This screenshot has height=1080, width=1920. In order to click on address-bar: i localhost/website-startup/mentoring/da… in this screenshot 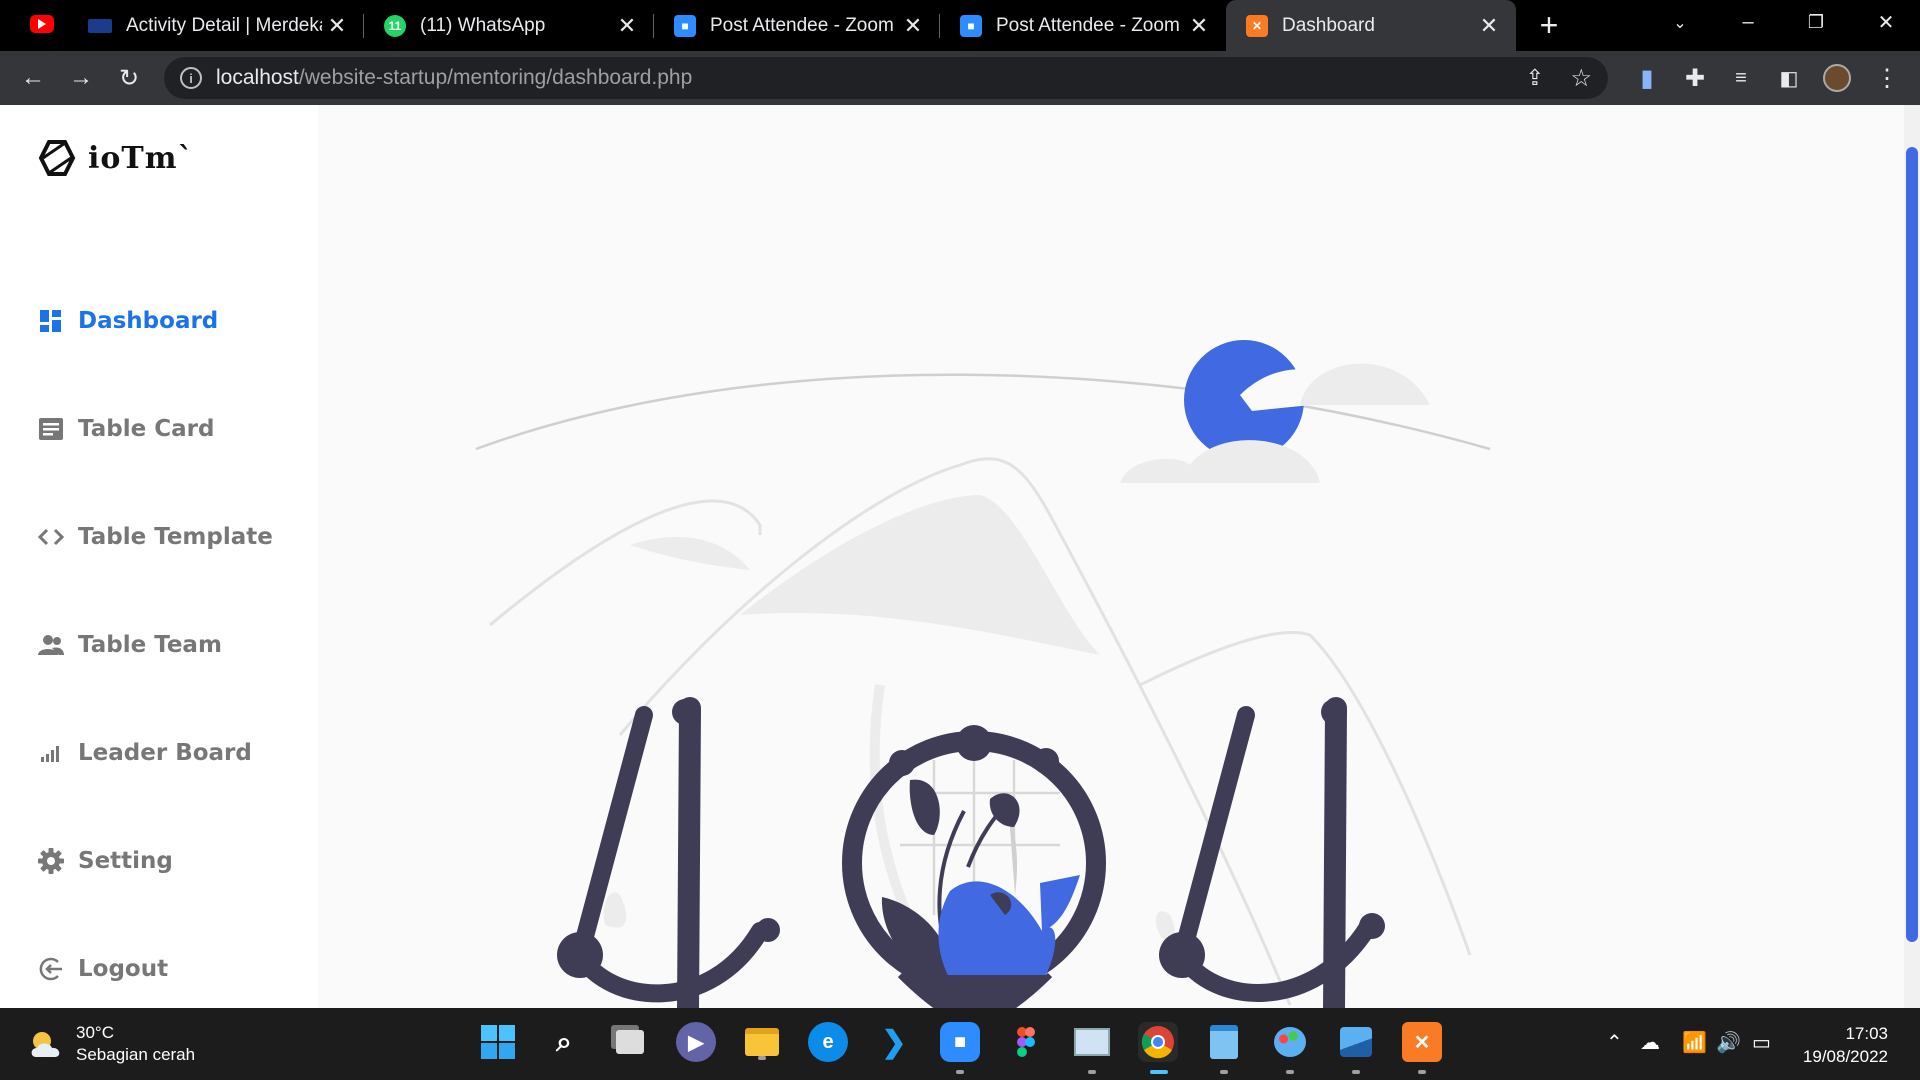, I will do `click(886, 78)`.